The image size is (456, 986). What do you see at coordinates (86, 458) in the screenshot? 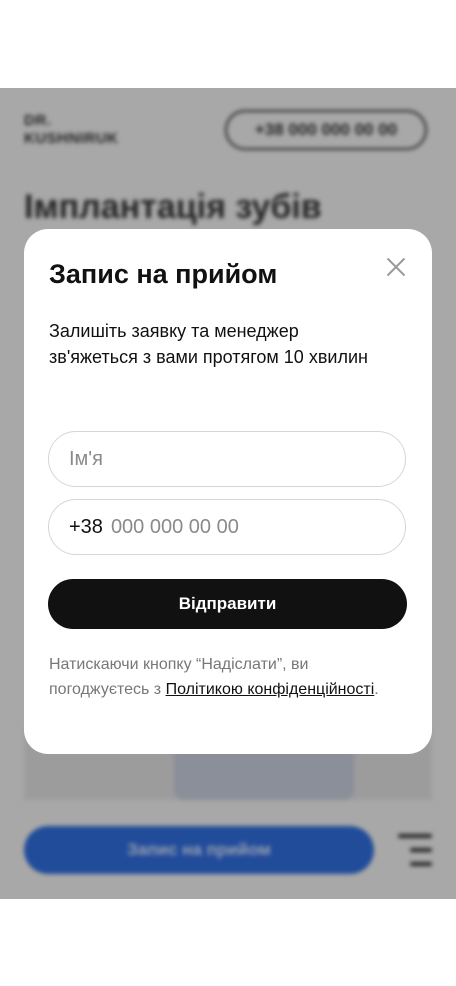
I see `name-placeholder: Ім'я` at bounding box center [86, 458].